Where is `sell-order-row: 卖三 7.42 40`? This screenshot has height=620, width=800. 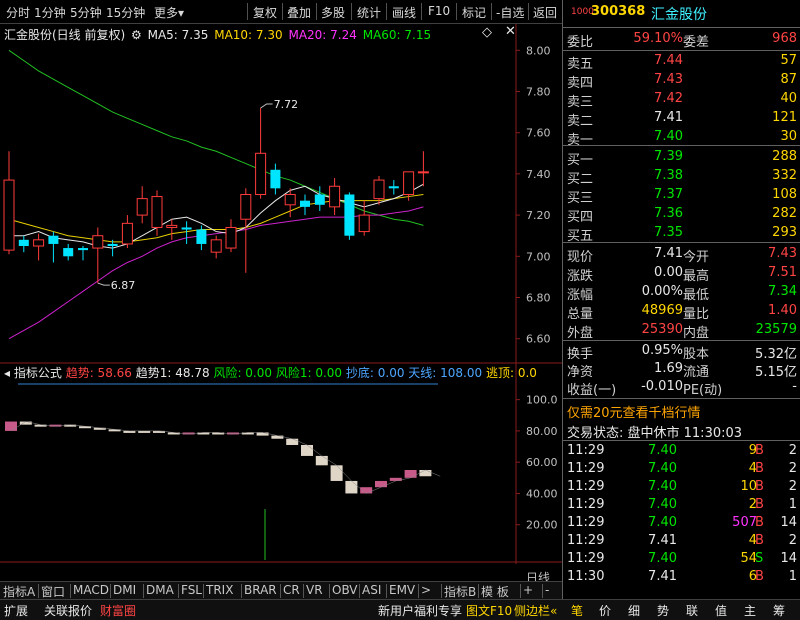 sell-order-row: 卖三 7.42 40 is located at coordinates (681, 100).